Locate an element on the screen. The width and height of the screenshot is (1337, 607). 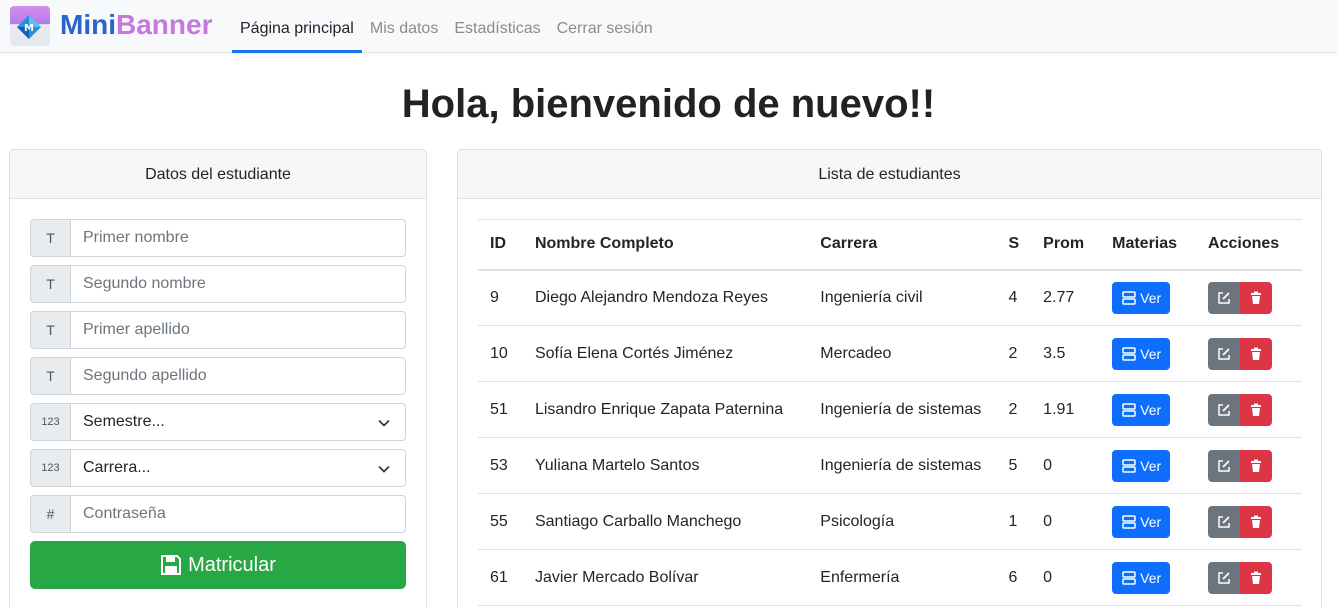
column-header-average: Prom is located at coordinates (1064, 244).